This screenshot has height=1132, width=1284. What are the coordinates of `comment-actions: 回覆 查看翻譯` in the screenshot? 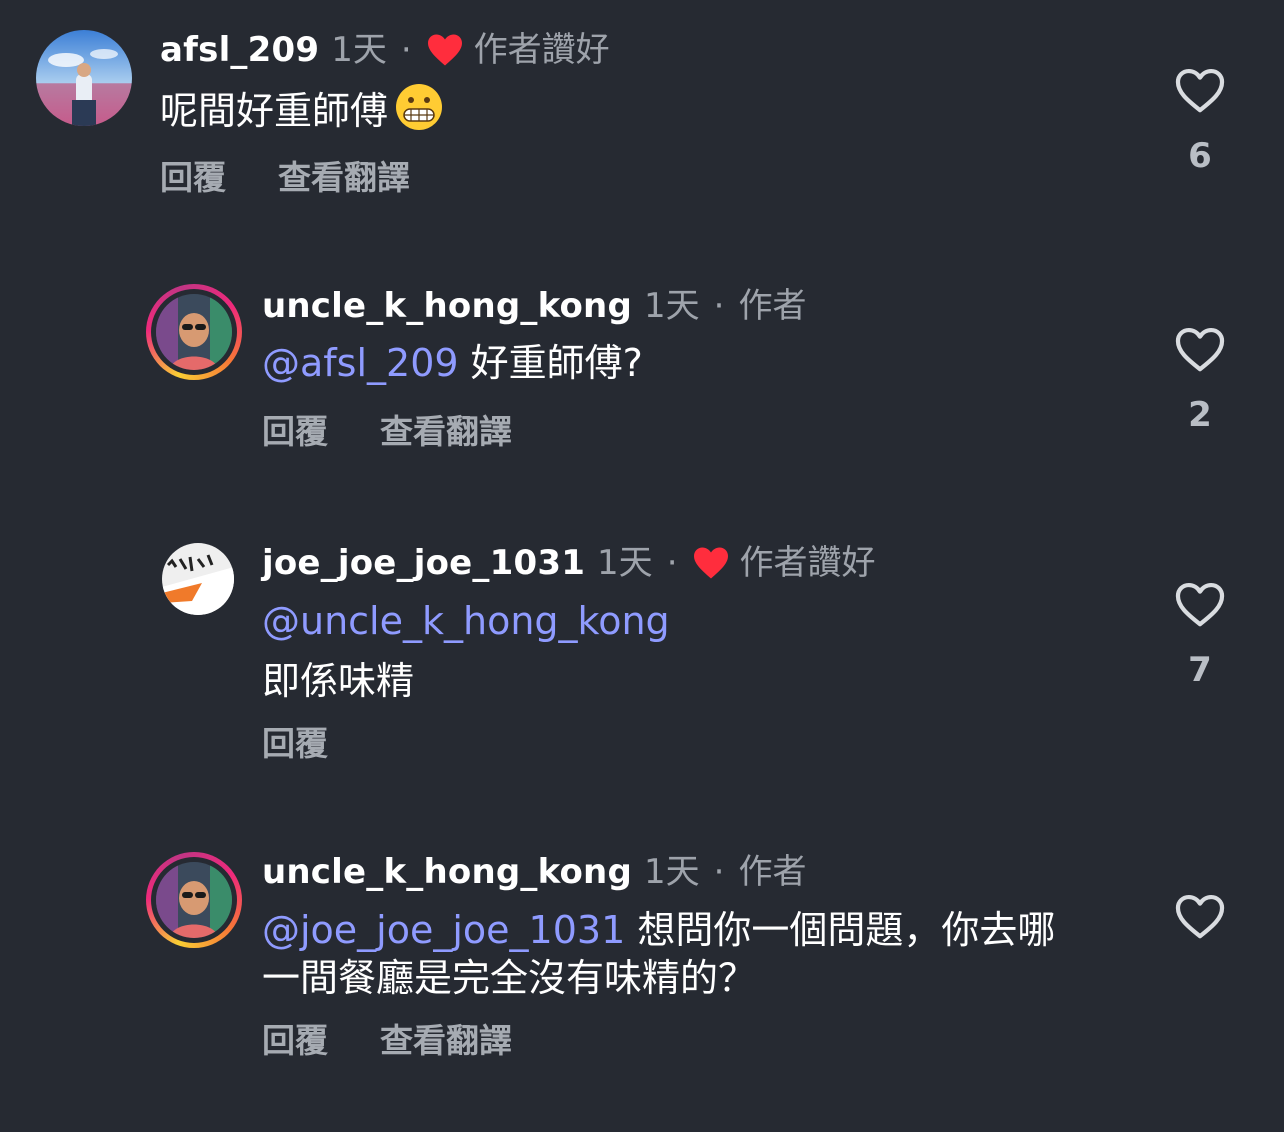 It's located at (387, 1041).